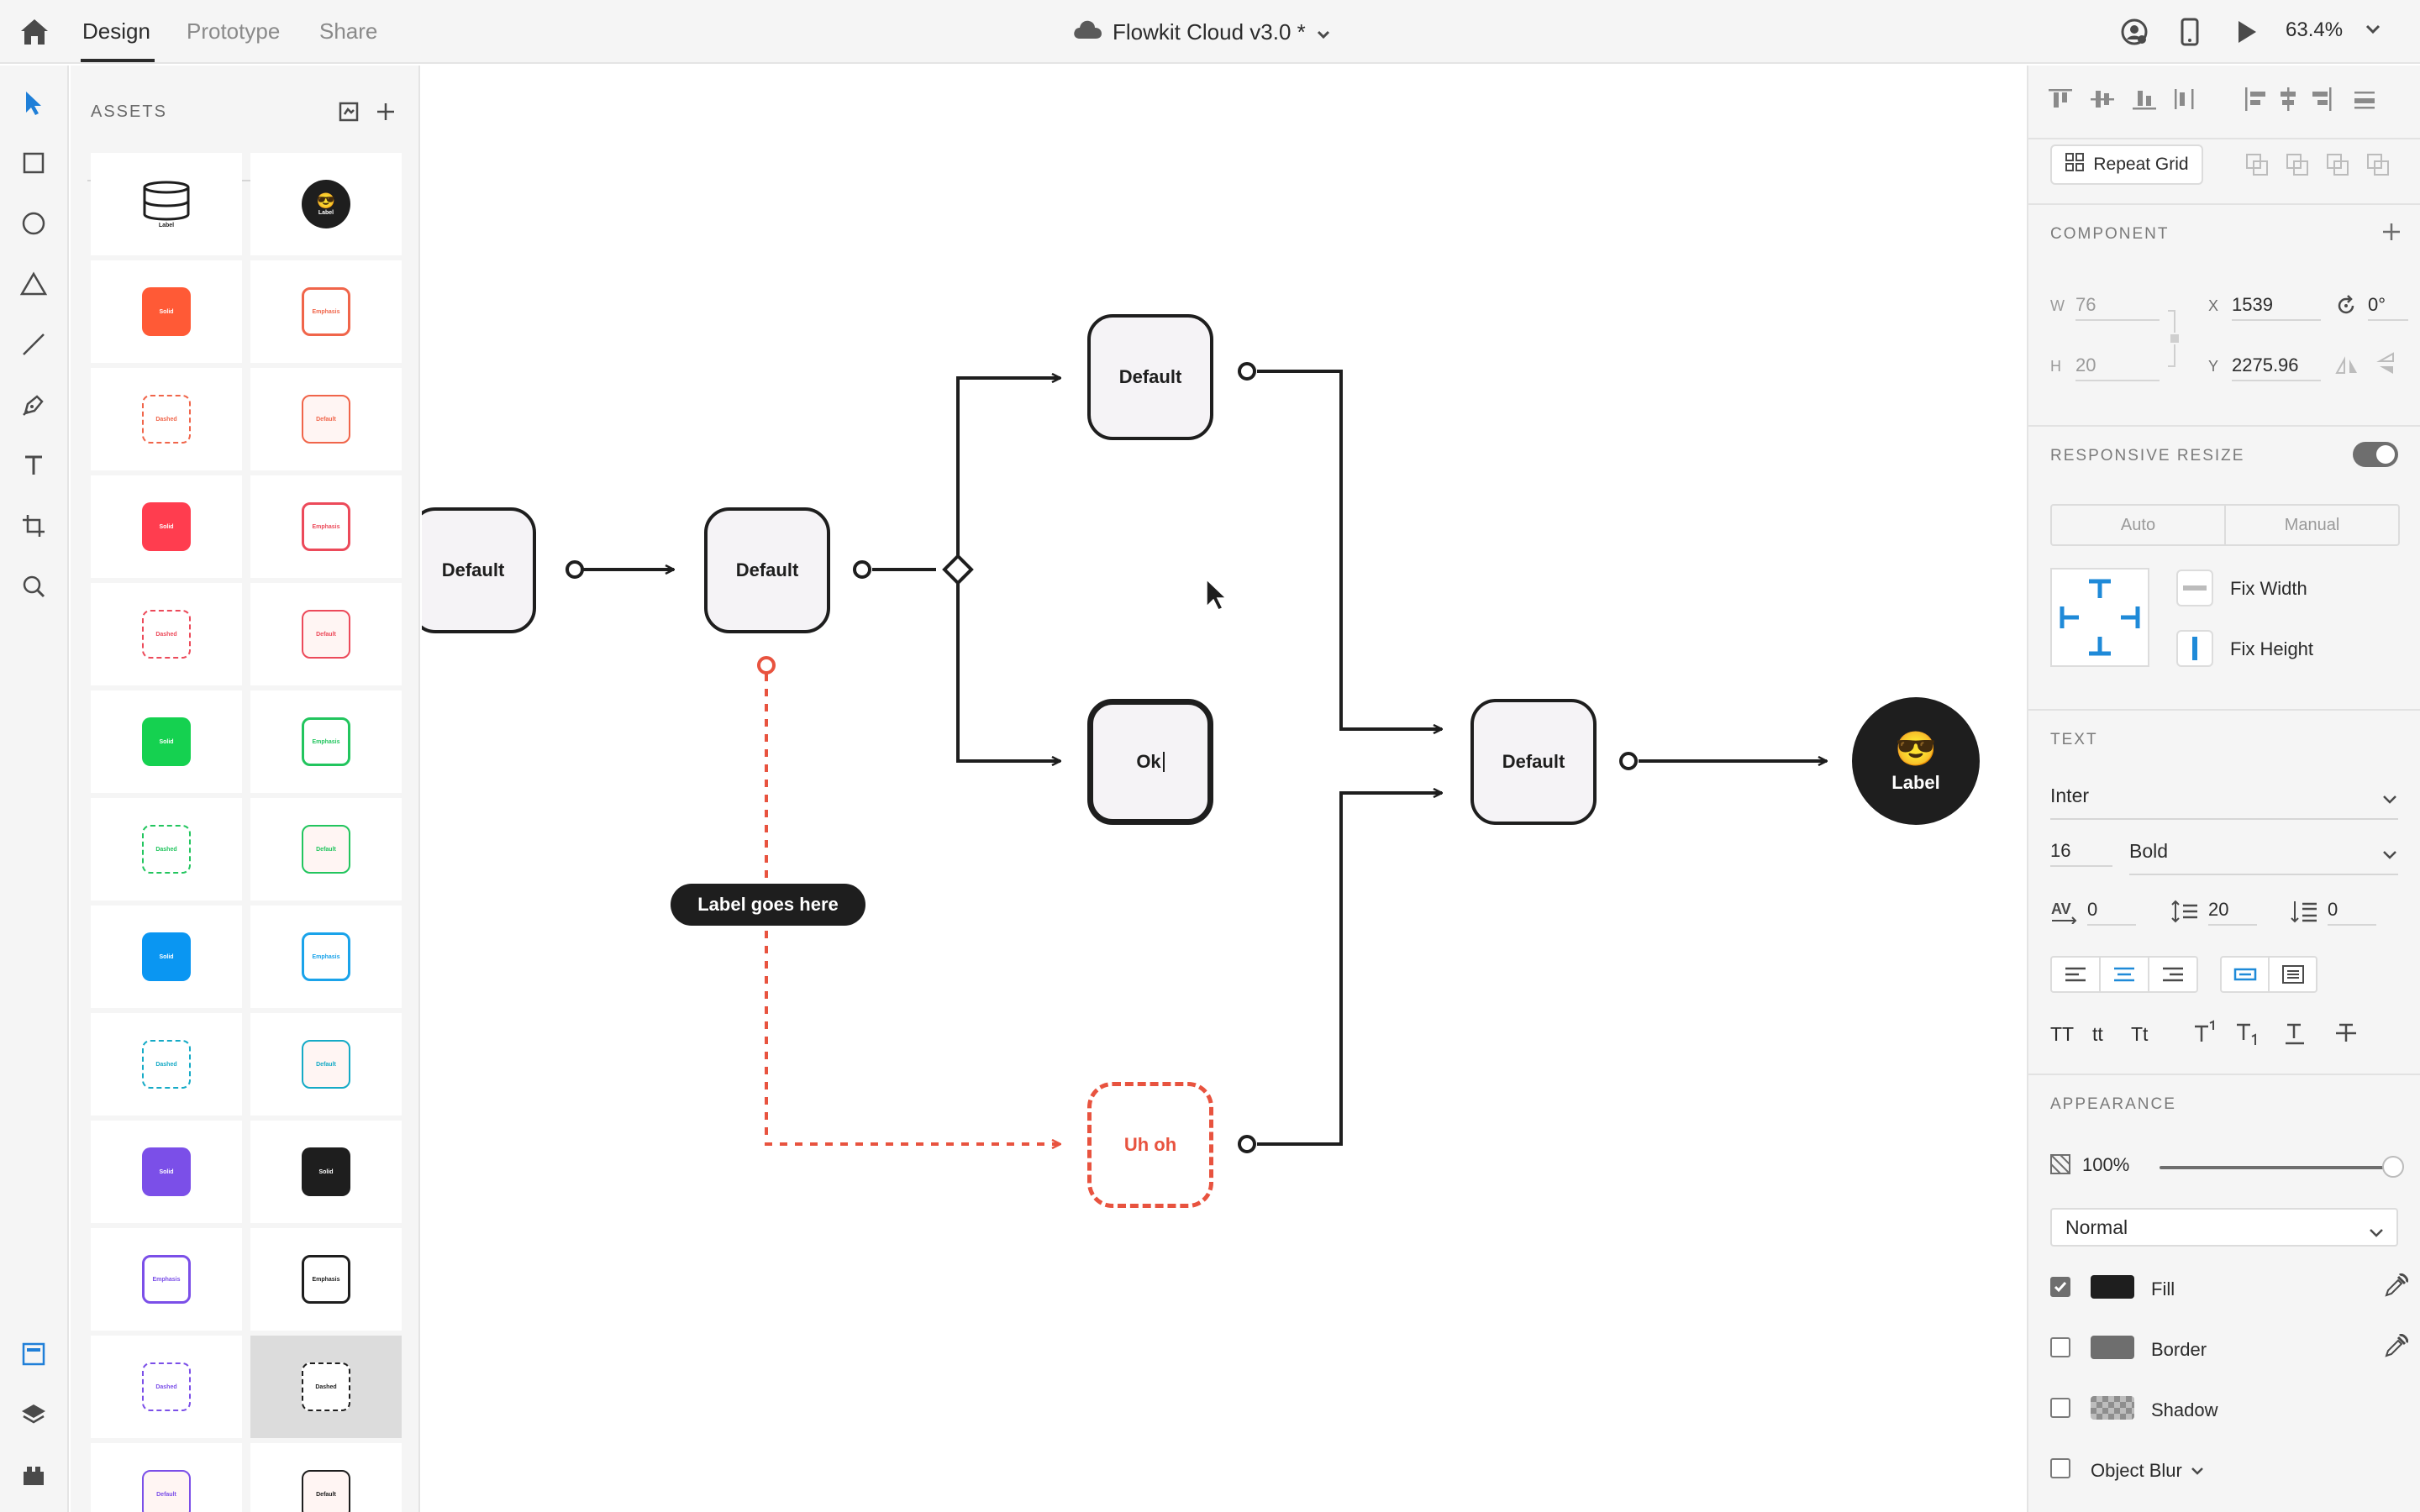  I want to click on library-icon, so click(349, 114).